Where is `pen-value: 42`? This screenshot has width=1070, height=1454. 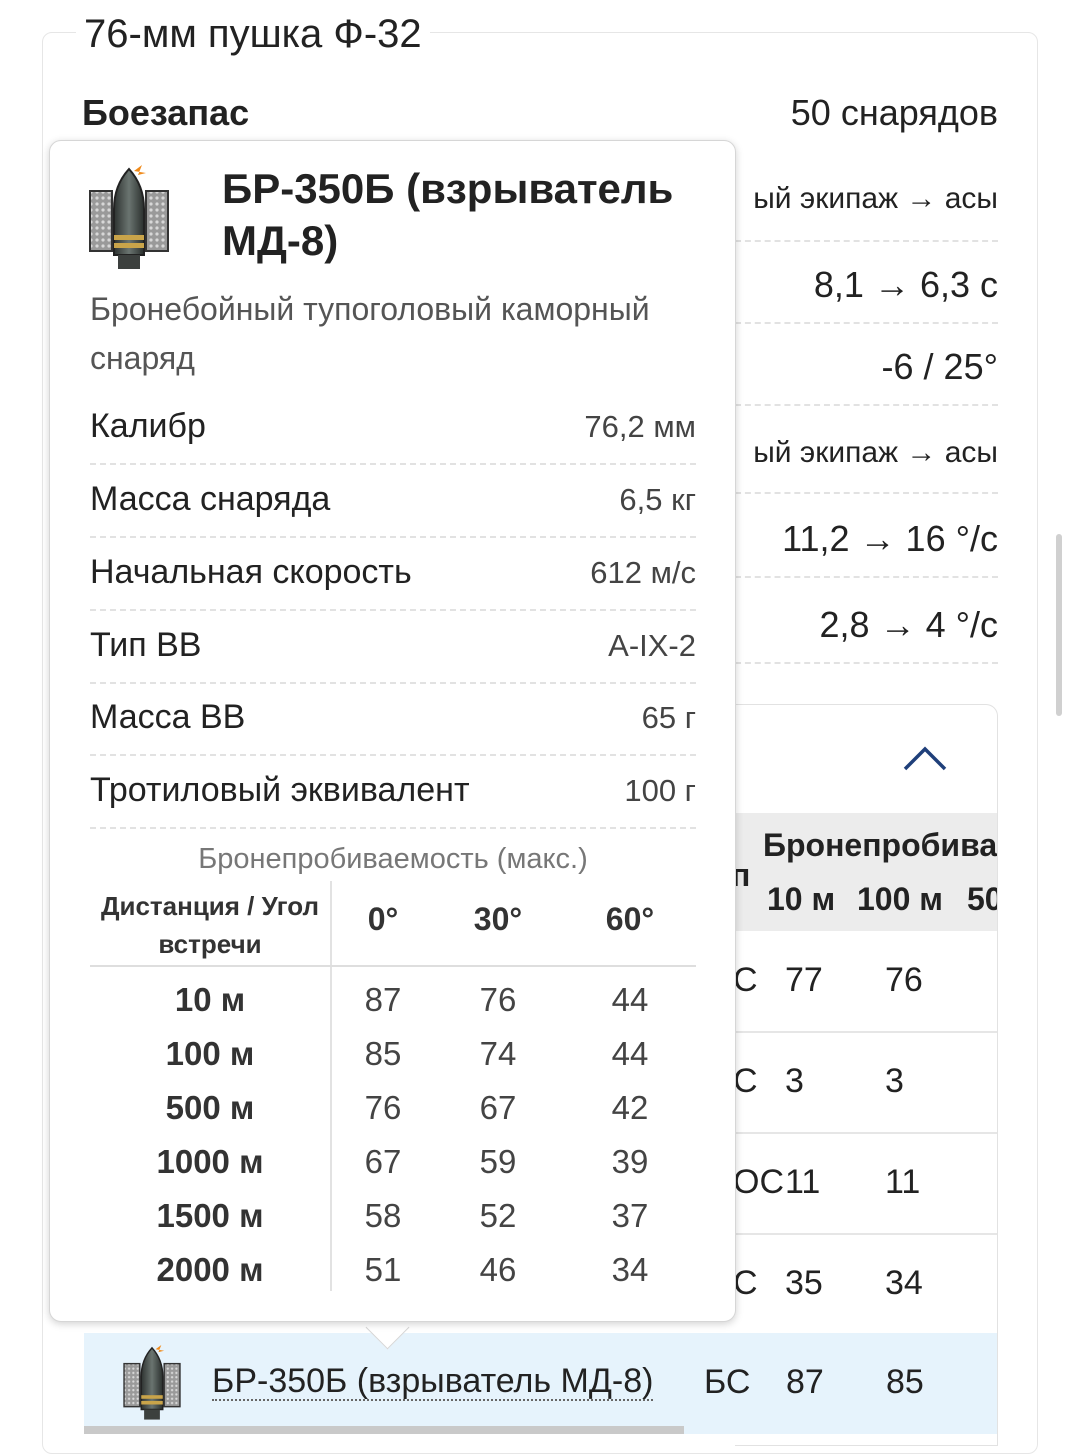
pen-value: 42 is located at coordinates (630, 1107).